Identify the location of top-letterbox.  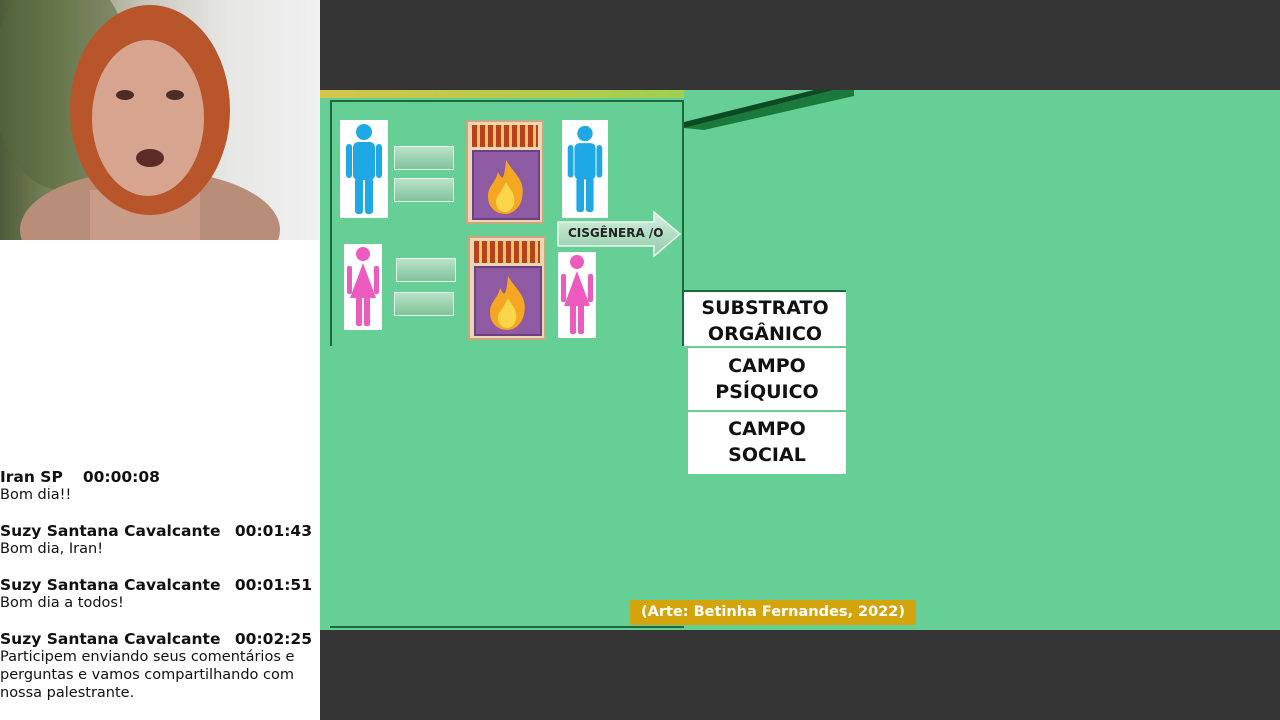
(800, 45).